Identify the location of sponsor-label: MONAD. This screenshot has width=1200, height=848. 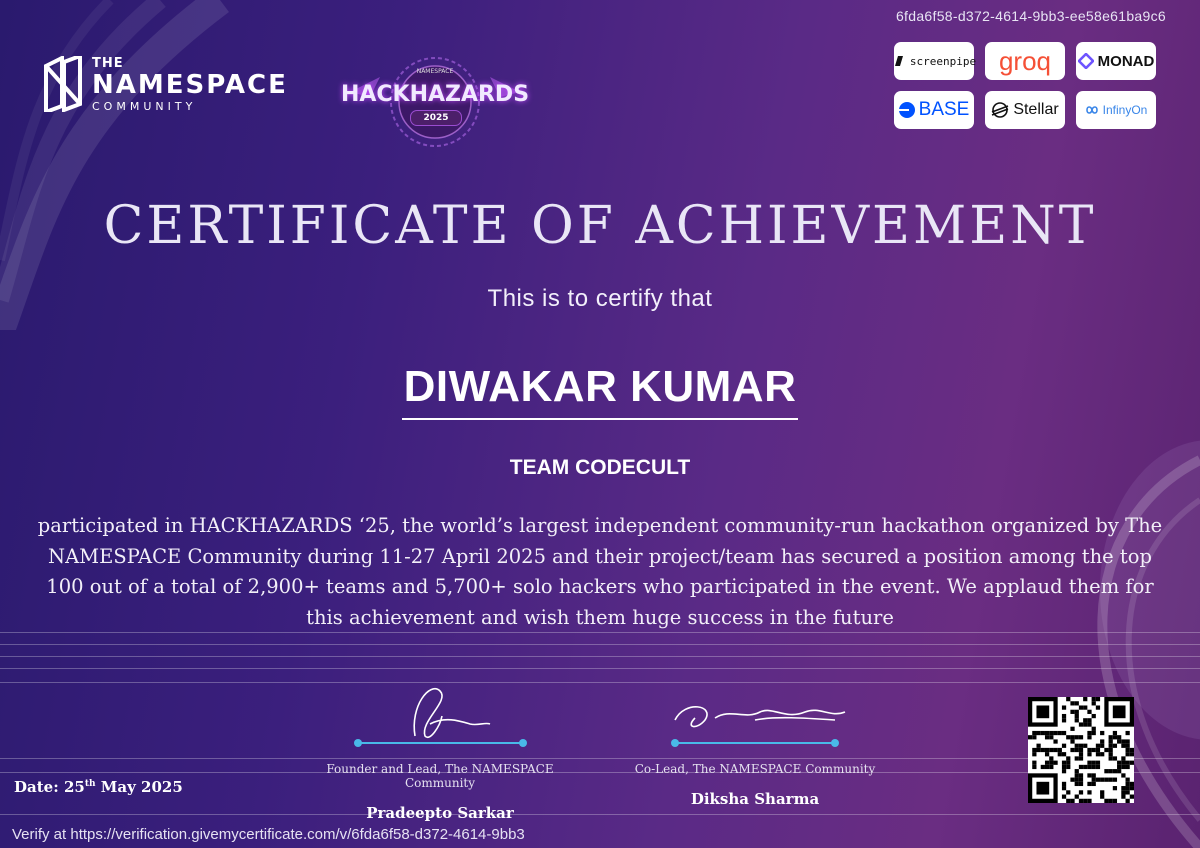
(1126, 61).